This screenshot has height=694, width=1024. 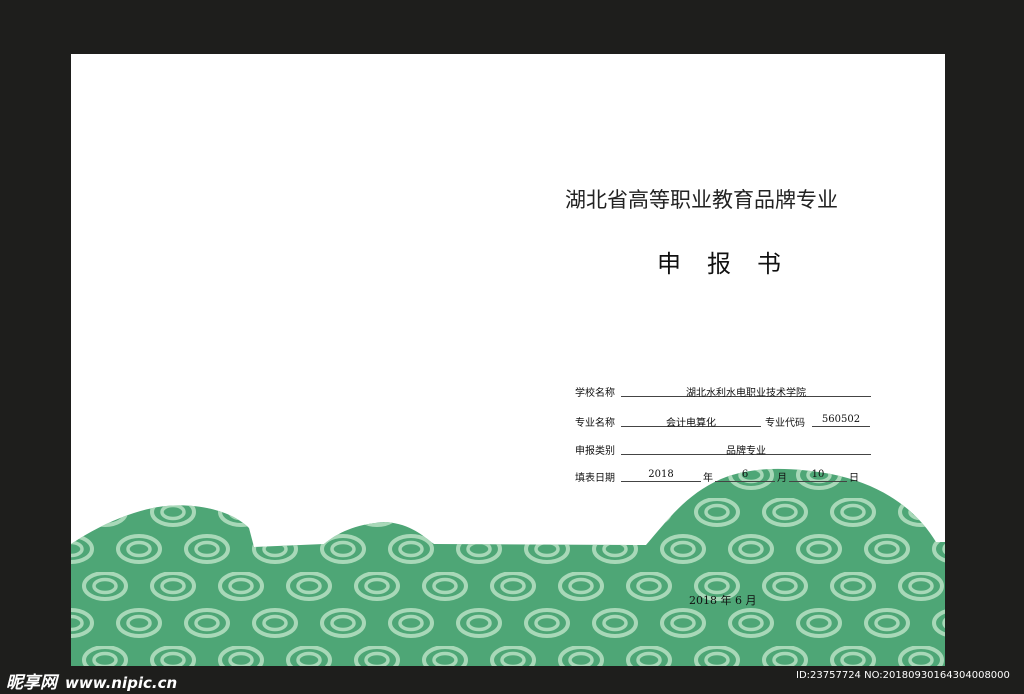 I want to click on watermark-id: ID:23757724 NO:20180930164304008000, so click(x=903, y=675).